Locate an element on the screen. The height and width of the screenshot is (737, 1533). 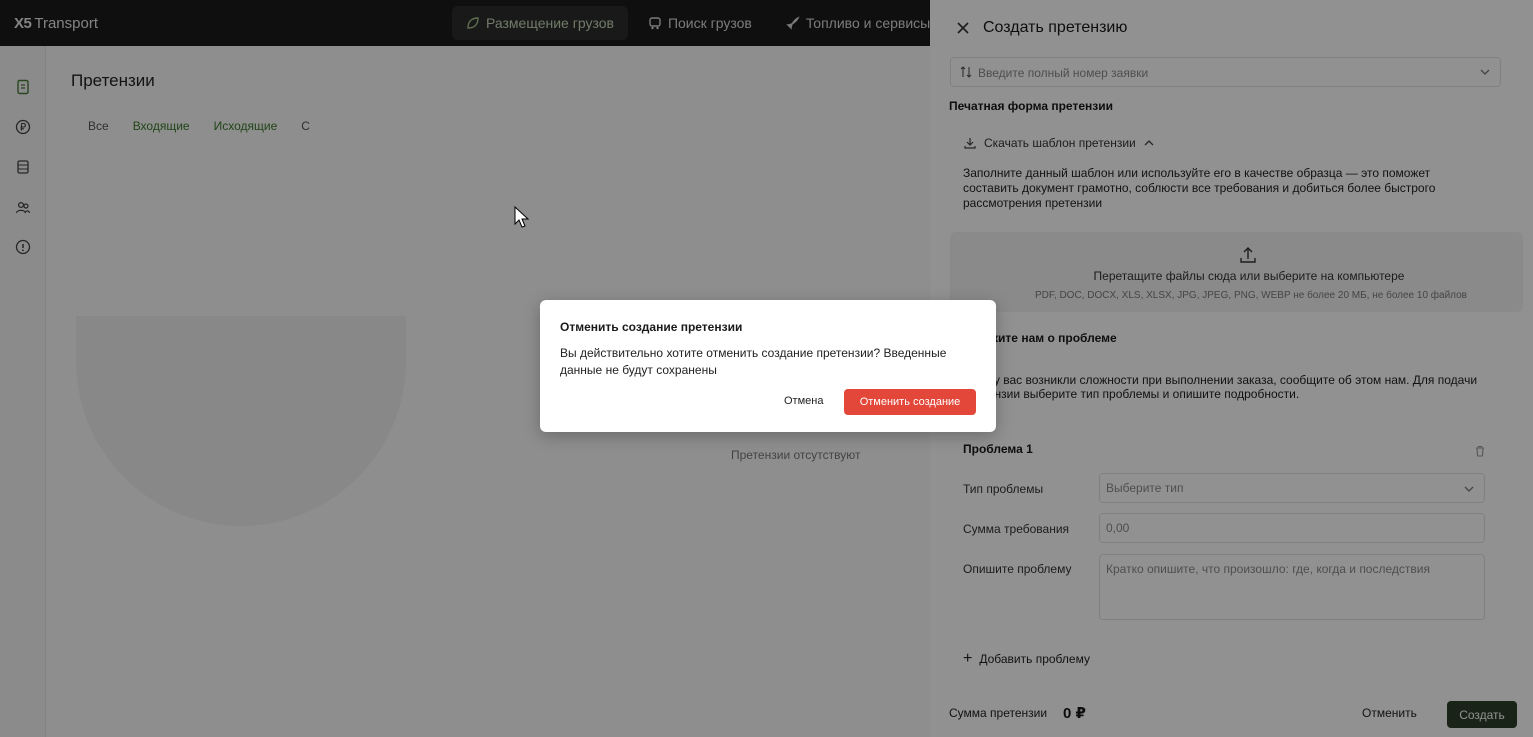
confirm-cancel-creation-button: Отменить создание is located at coordinates (910, 402).